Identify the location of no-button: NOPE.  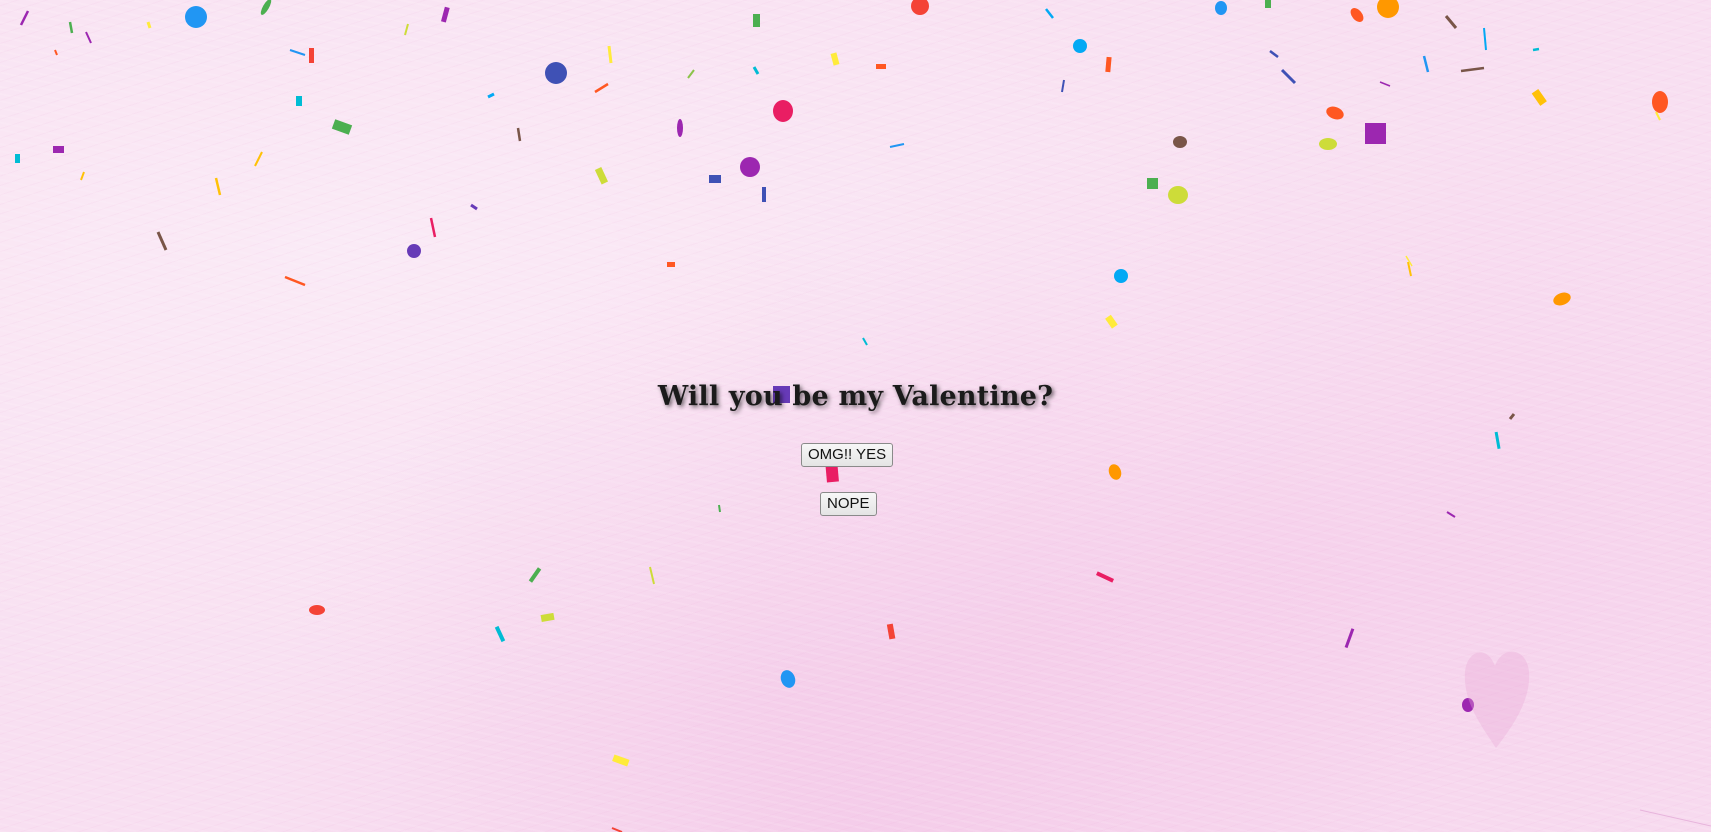
(848, 504).